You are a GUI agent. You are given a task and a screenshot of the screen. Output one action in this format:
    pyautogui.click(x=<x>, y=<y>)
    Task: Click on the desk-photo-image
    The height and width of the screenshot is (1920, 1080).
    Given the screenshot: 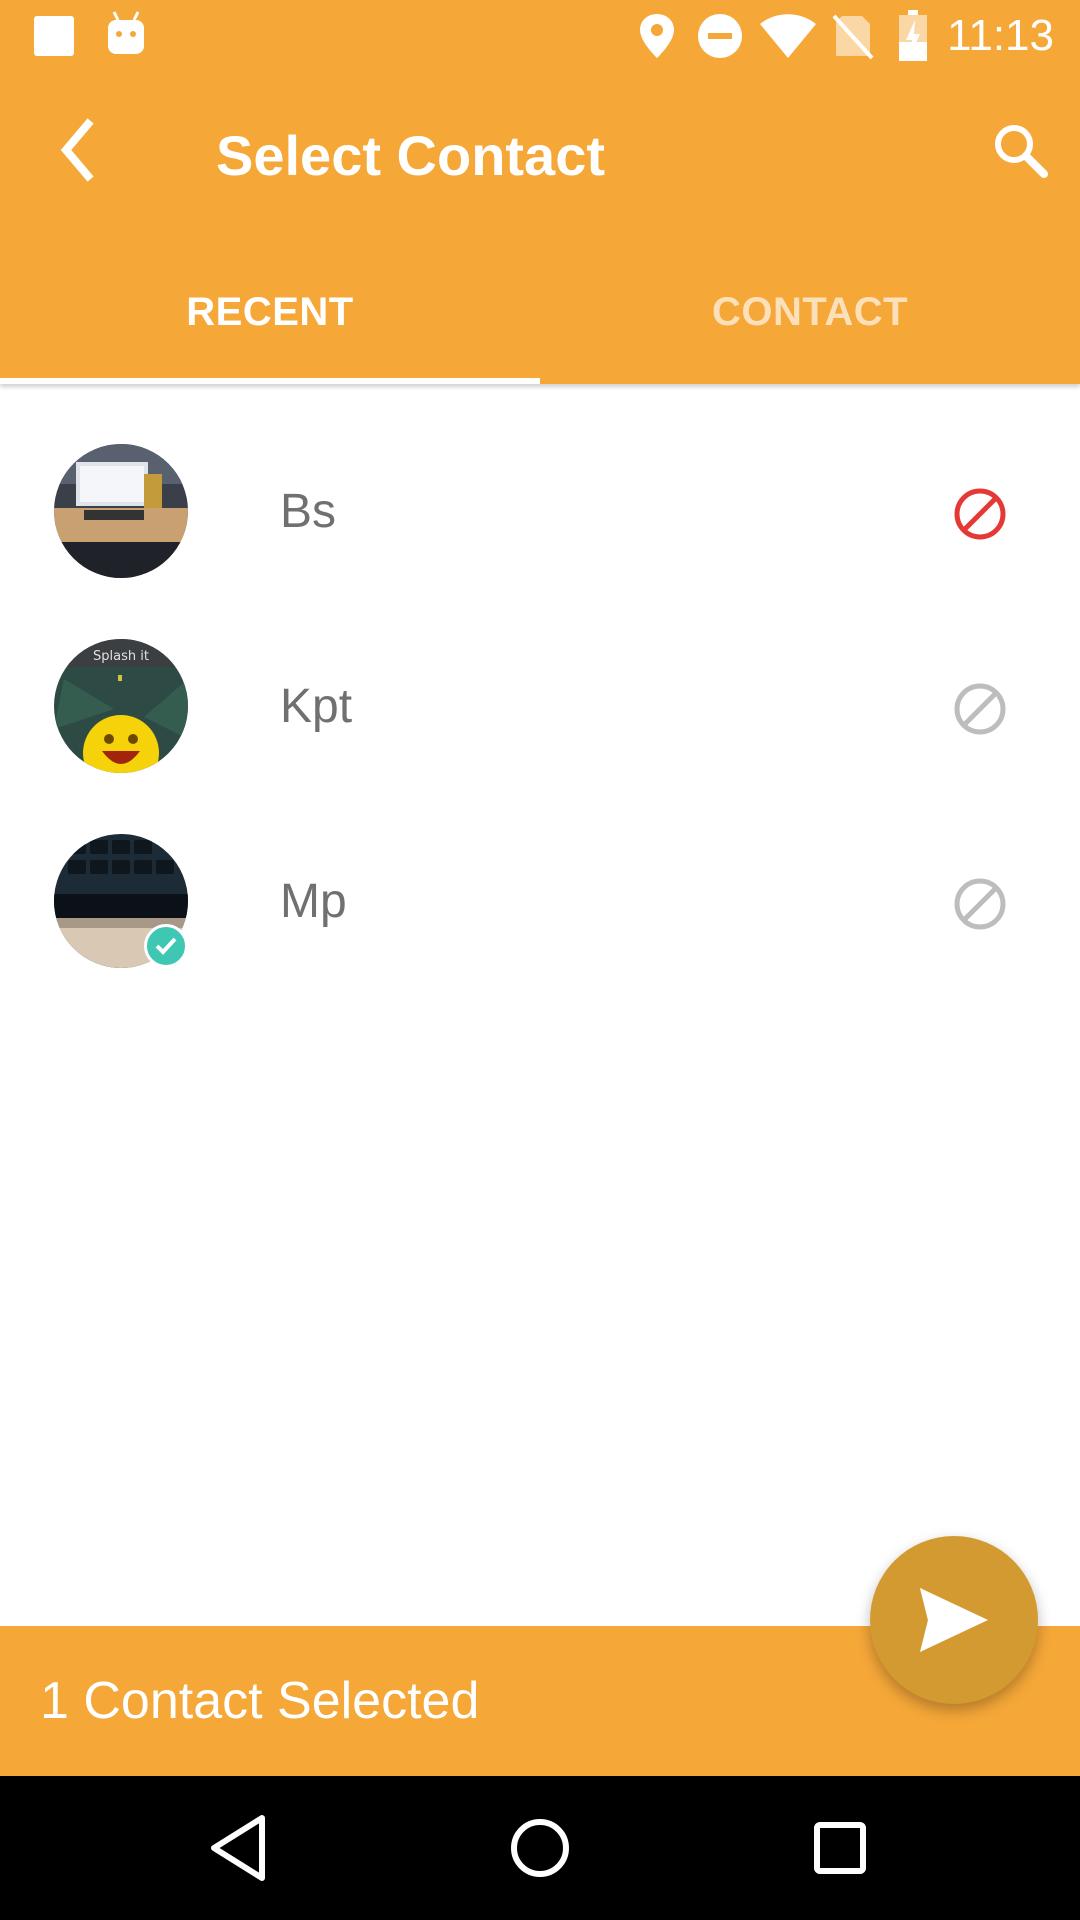 What is the action you would take?
    pyautogui.click(x=121, y=511)
    